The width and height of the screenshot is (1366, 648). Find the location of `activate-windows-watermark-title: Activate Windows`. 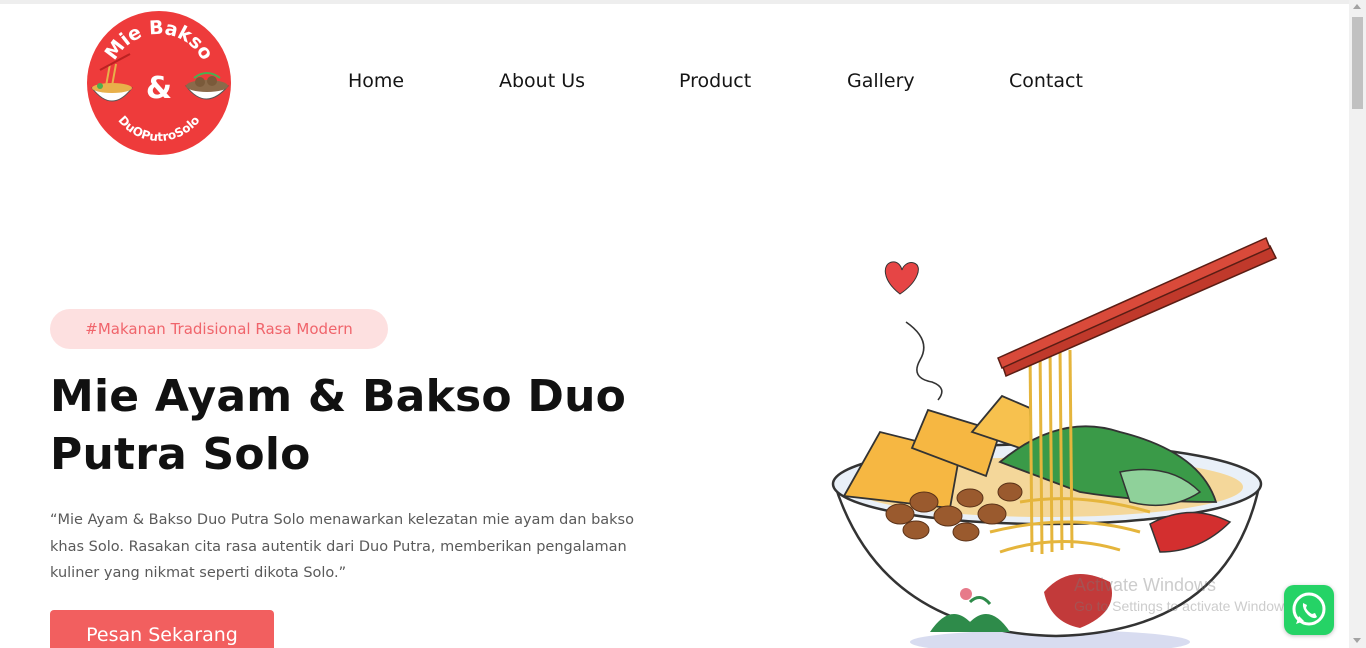

activate-windows-watermark-title: Activate Windows is located at coordinates (1145, 585).